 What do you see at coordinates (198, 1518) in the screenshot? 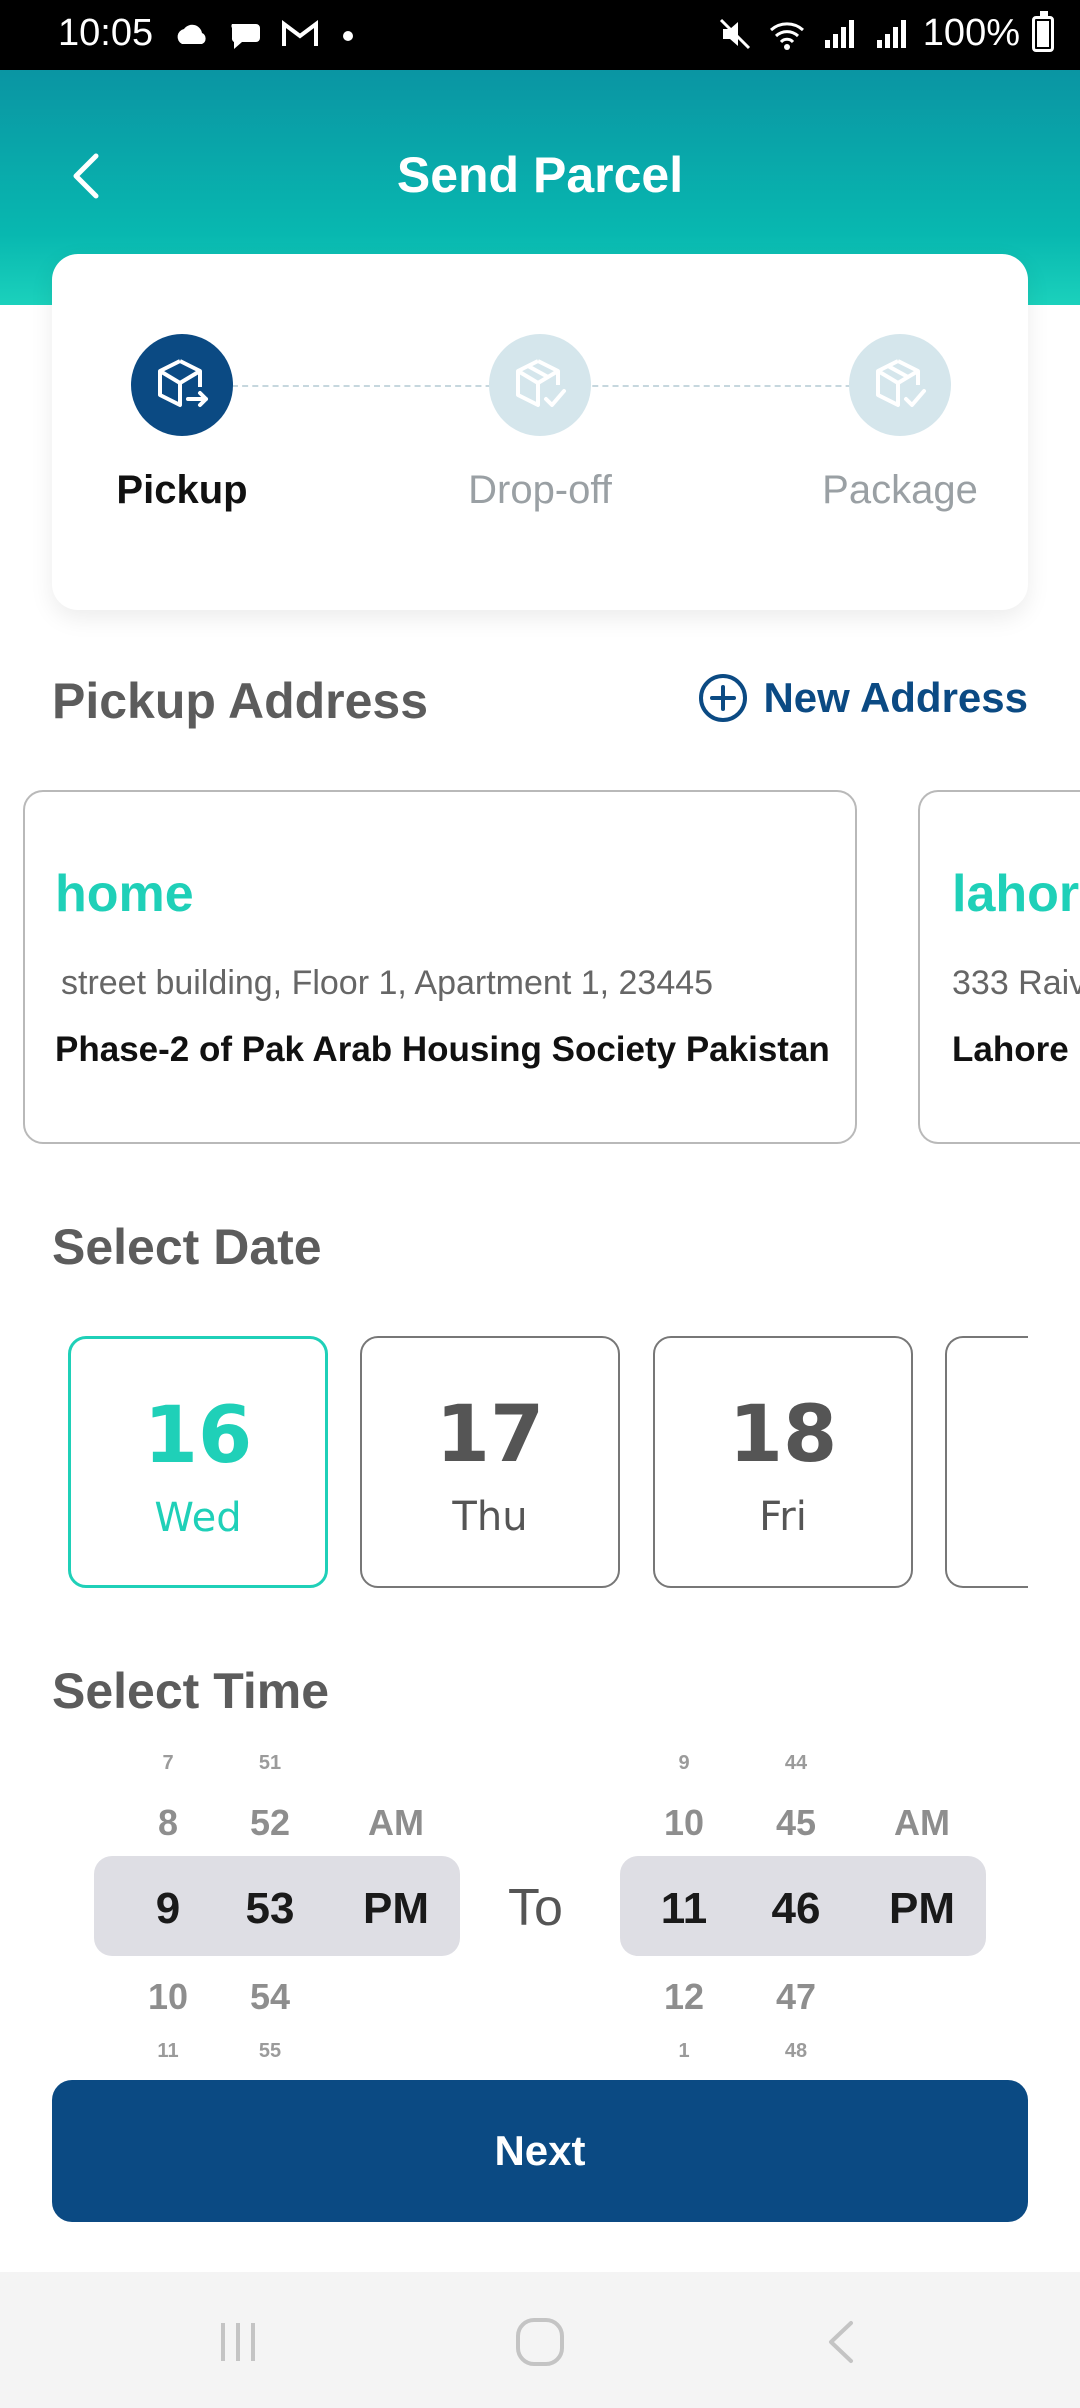
I see `date-day: Wed` at bounding box center [198, 1518].